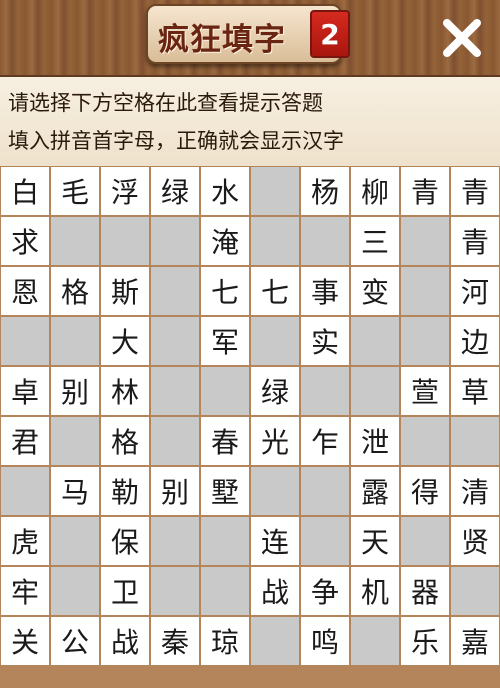 The width and height of the screenshot is (500, 688). What do you see at coordinates (25, 541) in the screenshot?
I see `grid-cell-filled: 虎` at bounding box center [25, 541].